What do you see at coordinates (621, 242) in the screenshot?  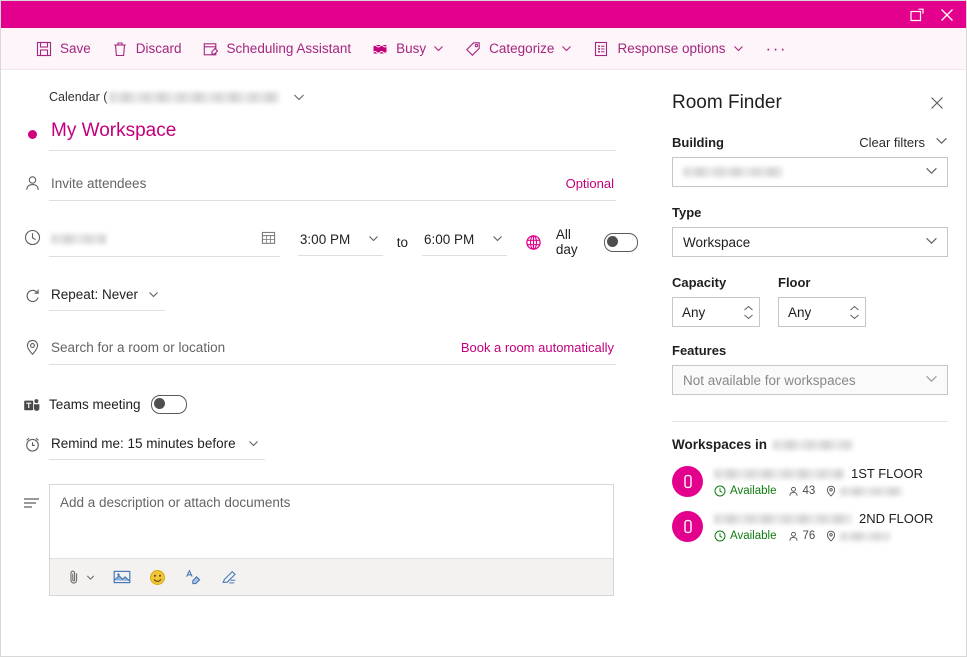 I see `all-day-toggle` at bounding box center [621, 242].